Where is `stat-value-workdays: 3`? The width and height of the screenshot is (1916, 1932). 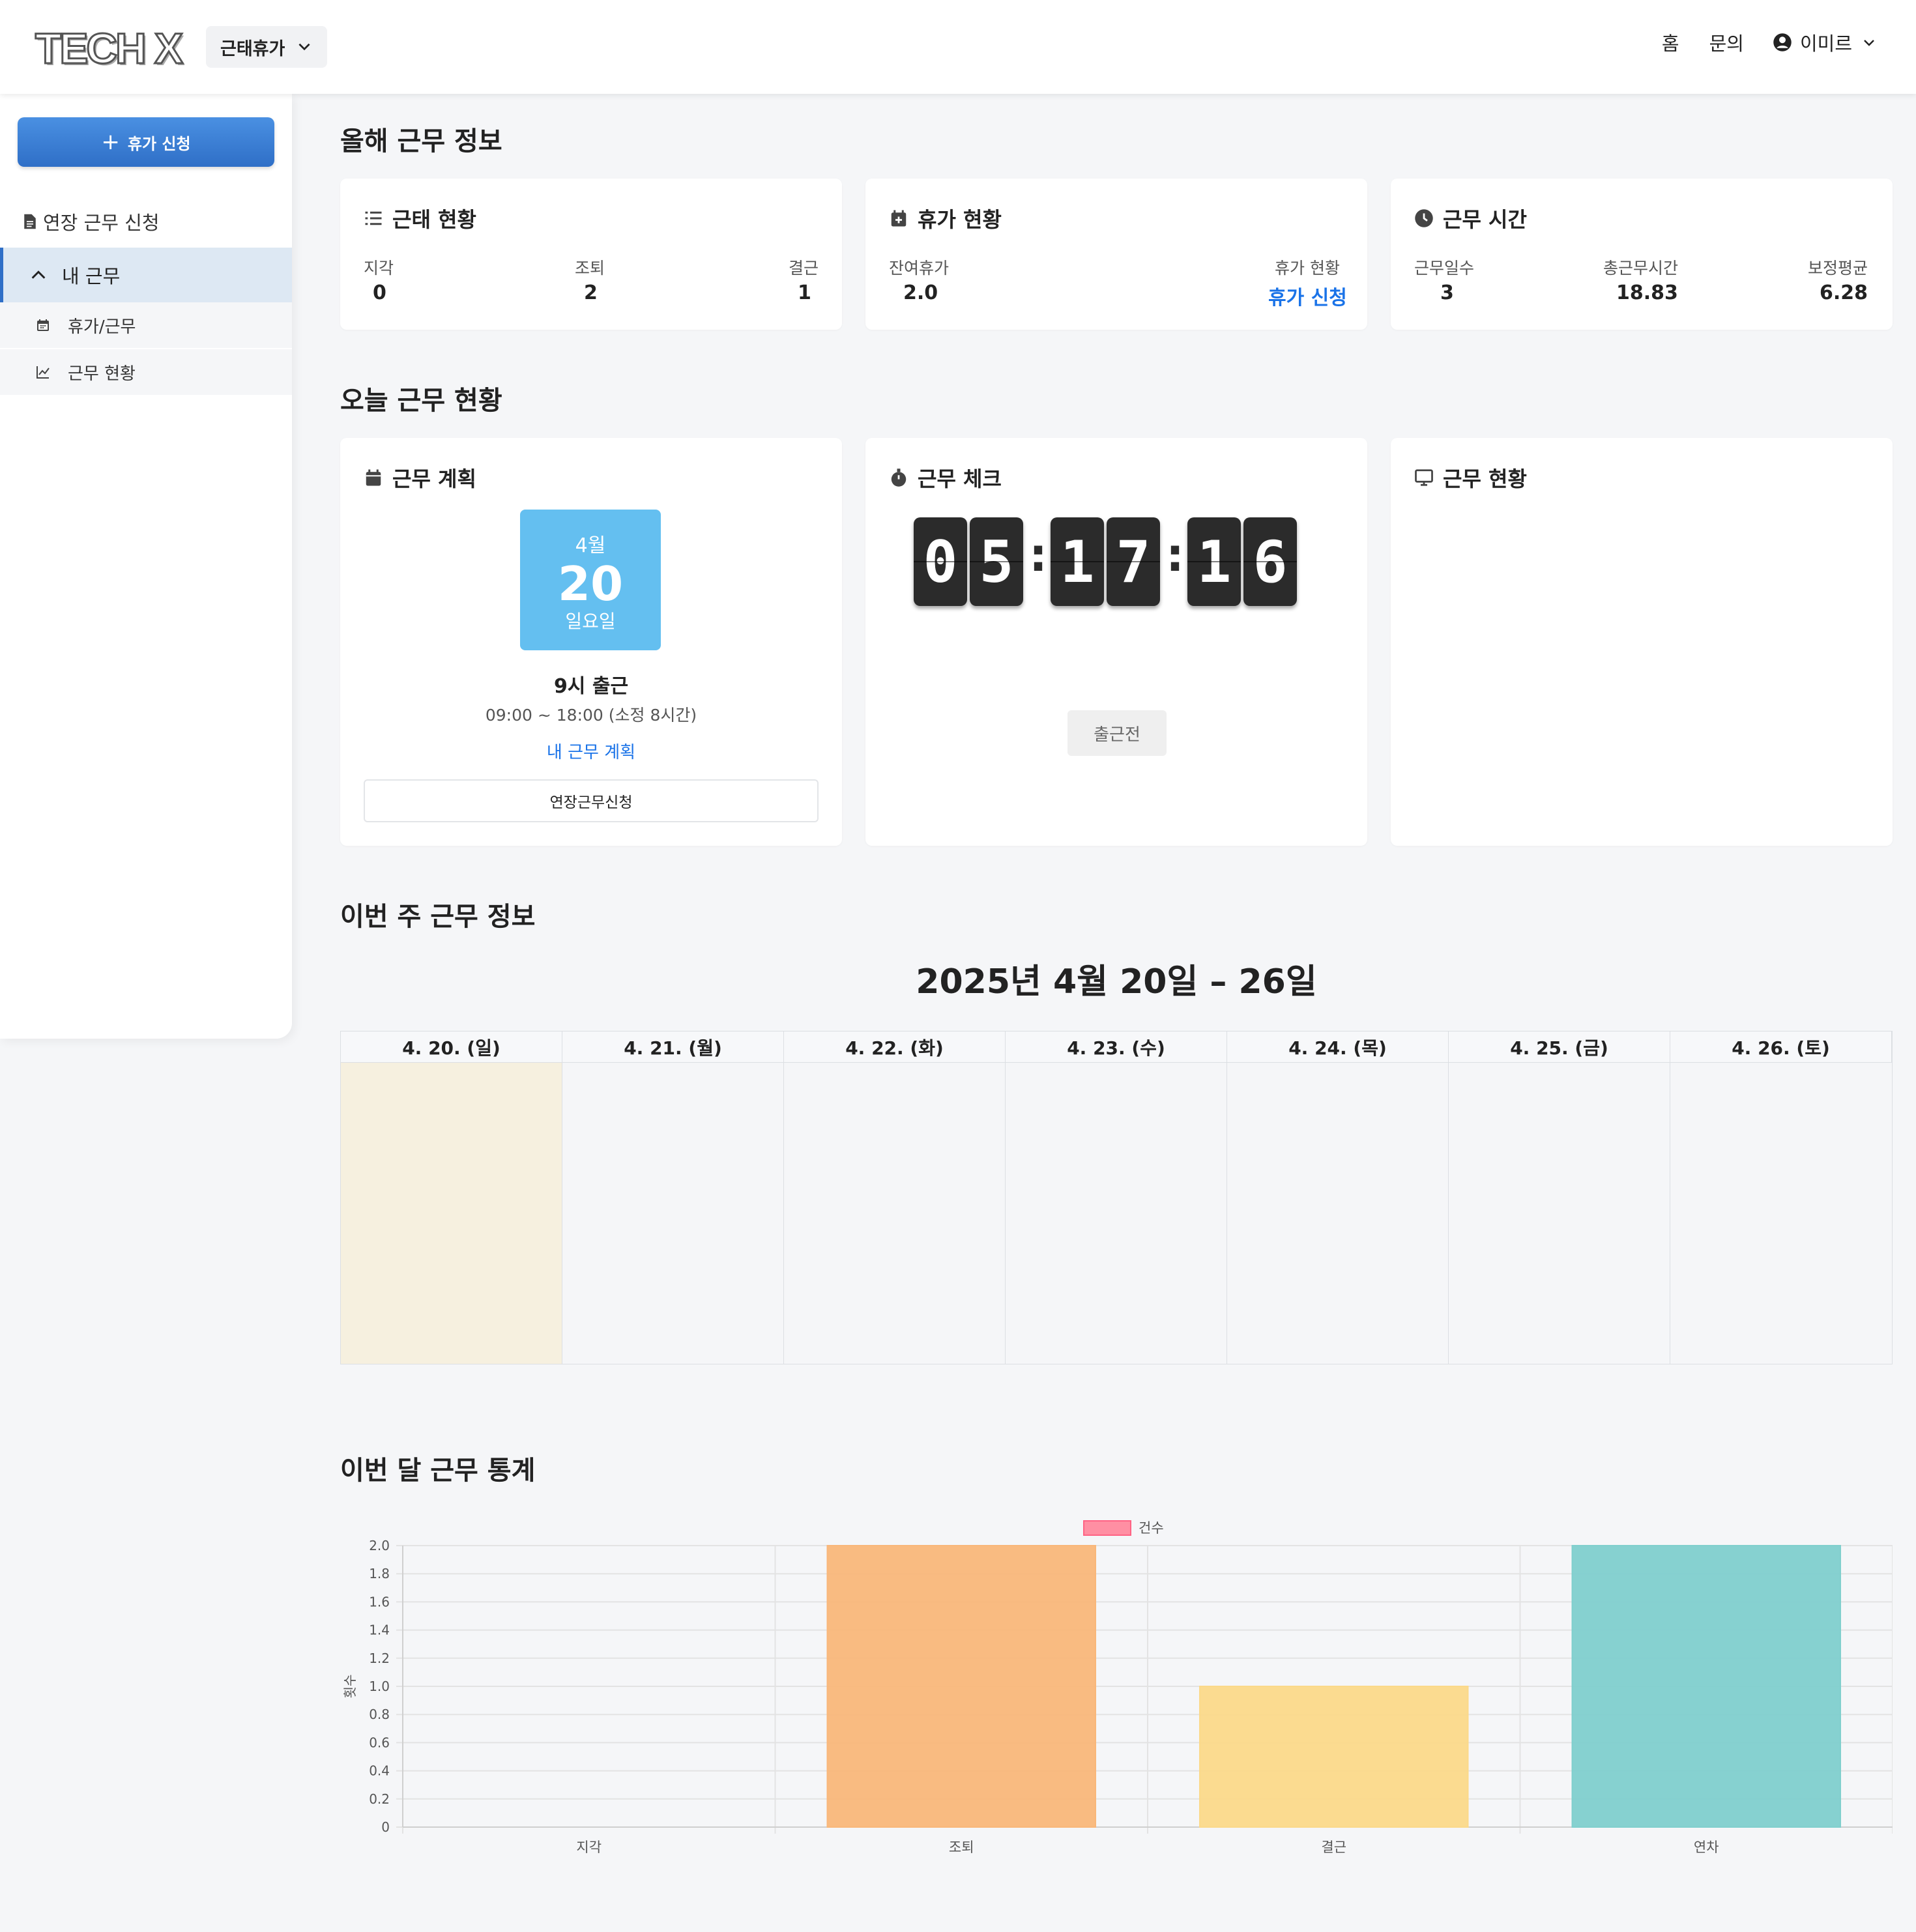
stat-value-workdays: 3 is located at coordinates (1447, 292).